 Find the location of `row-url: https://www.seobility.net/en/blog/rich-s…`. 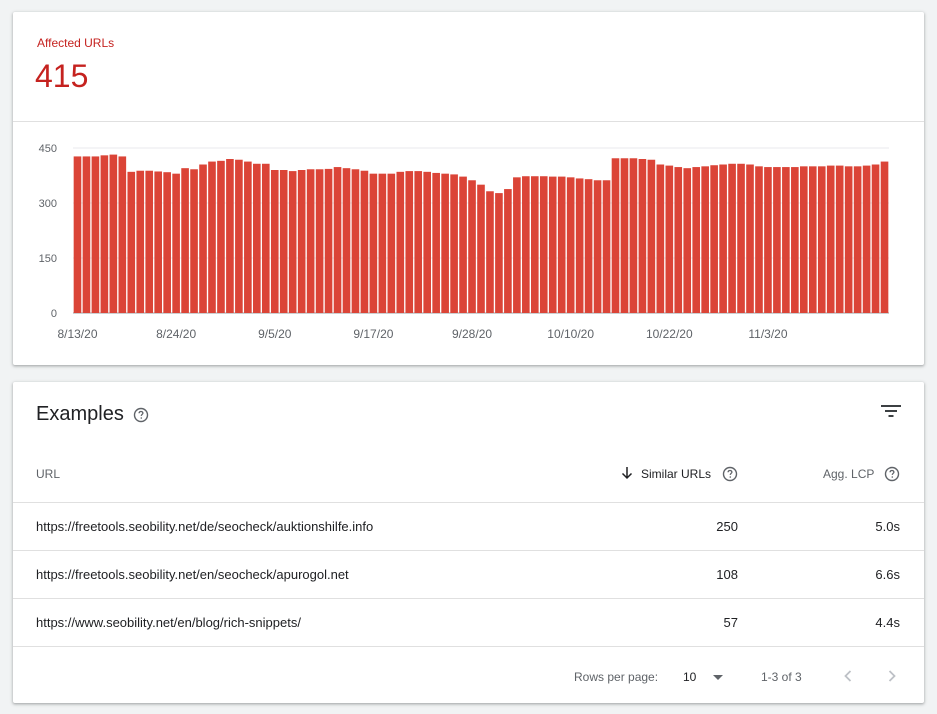

row-url: https://www.seobility.net/en/blog/rich-s… is located at coordinates (168, 622).